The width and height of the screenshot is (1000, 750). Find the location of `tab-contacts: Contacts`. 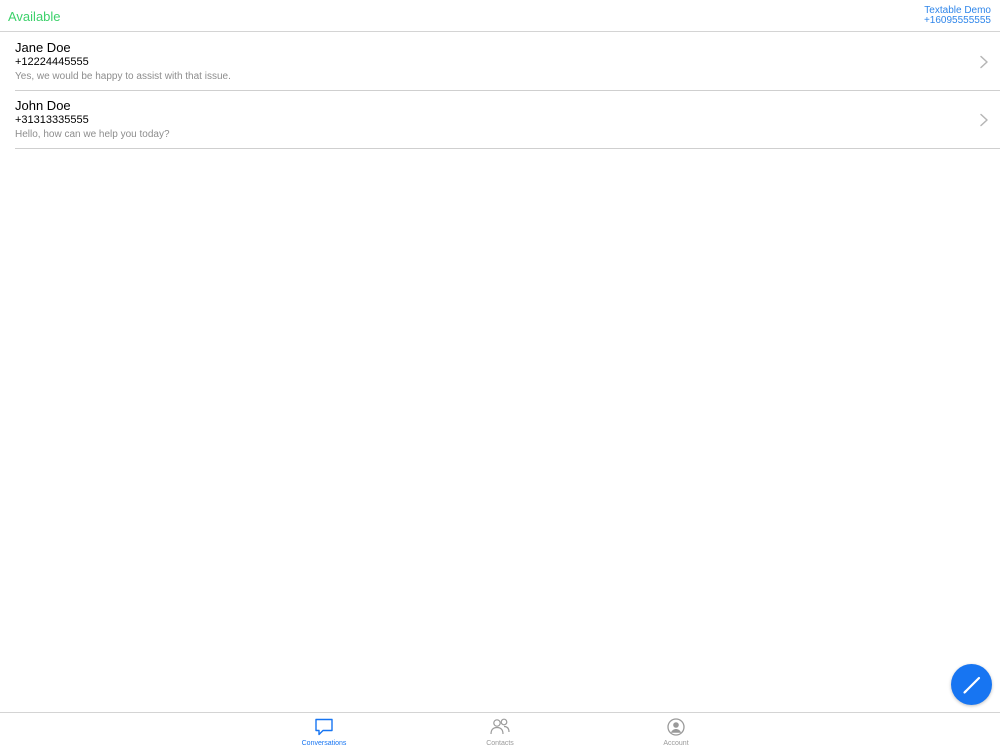

tab-contacts: Contacts is located at coordinates (500, 731).